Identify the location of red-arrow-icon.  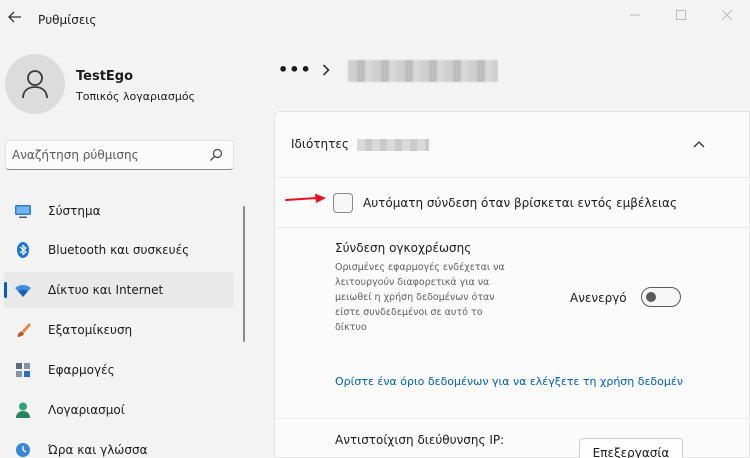
(305, 198).